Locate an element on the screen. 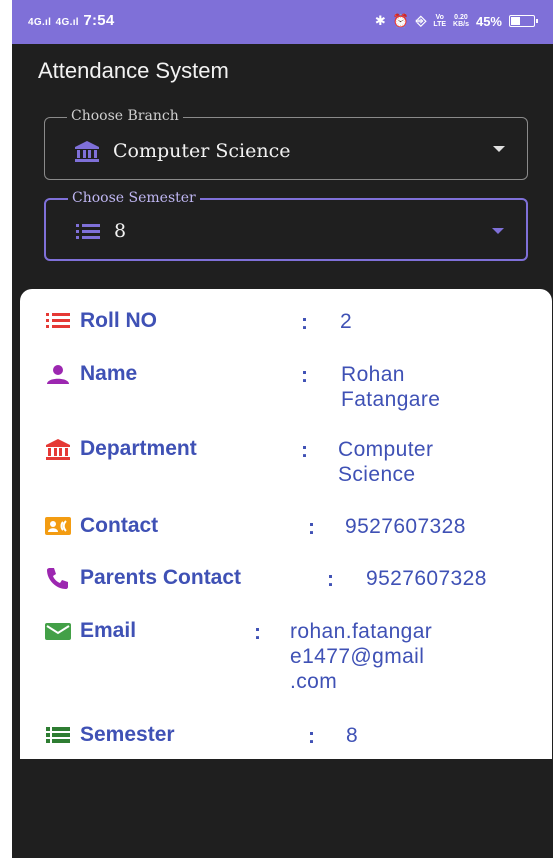  contact-colon: : is located at coordinates (311, 527).